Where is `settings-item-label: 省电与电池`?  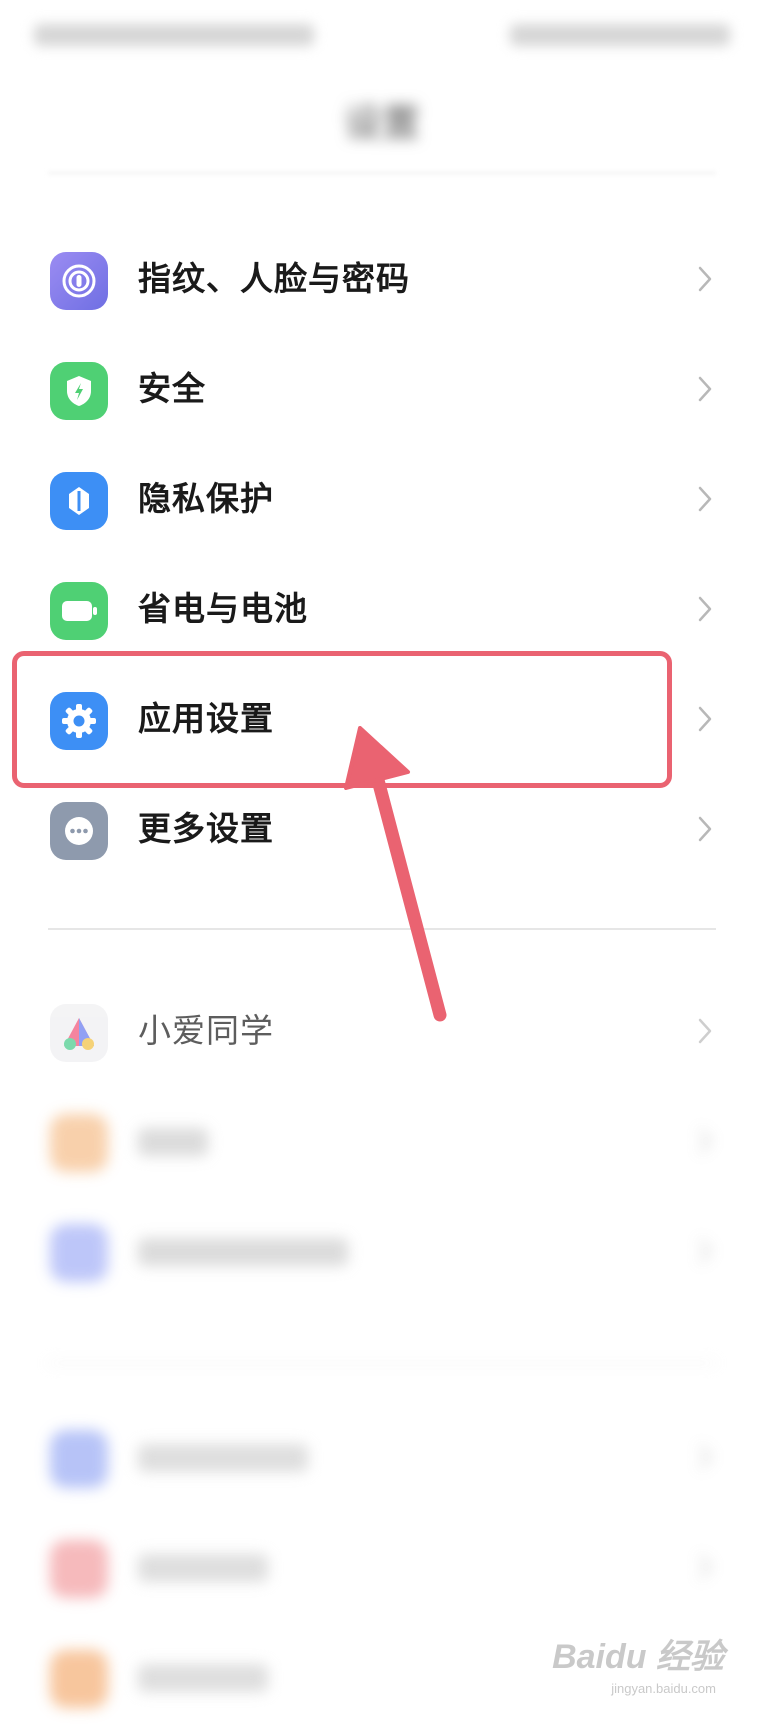
settings-item-label: 省电与电池 is located at coordinates (223, 608).